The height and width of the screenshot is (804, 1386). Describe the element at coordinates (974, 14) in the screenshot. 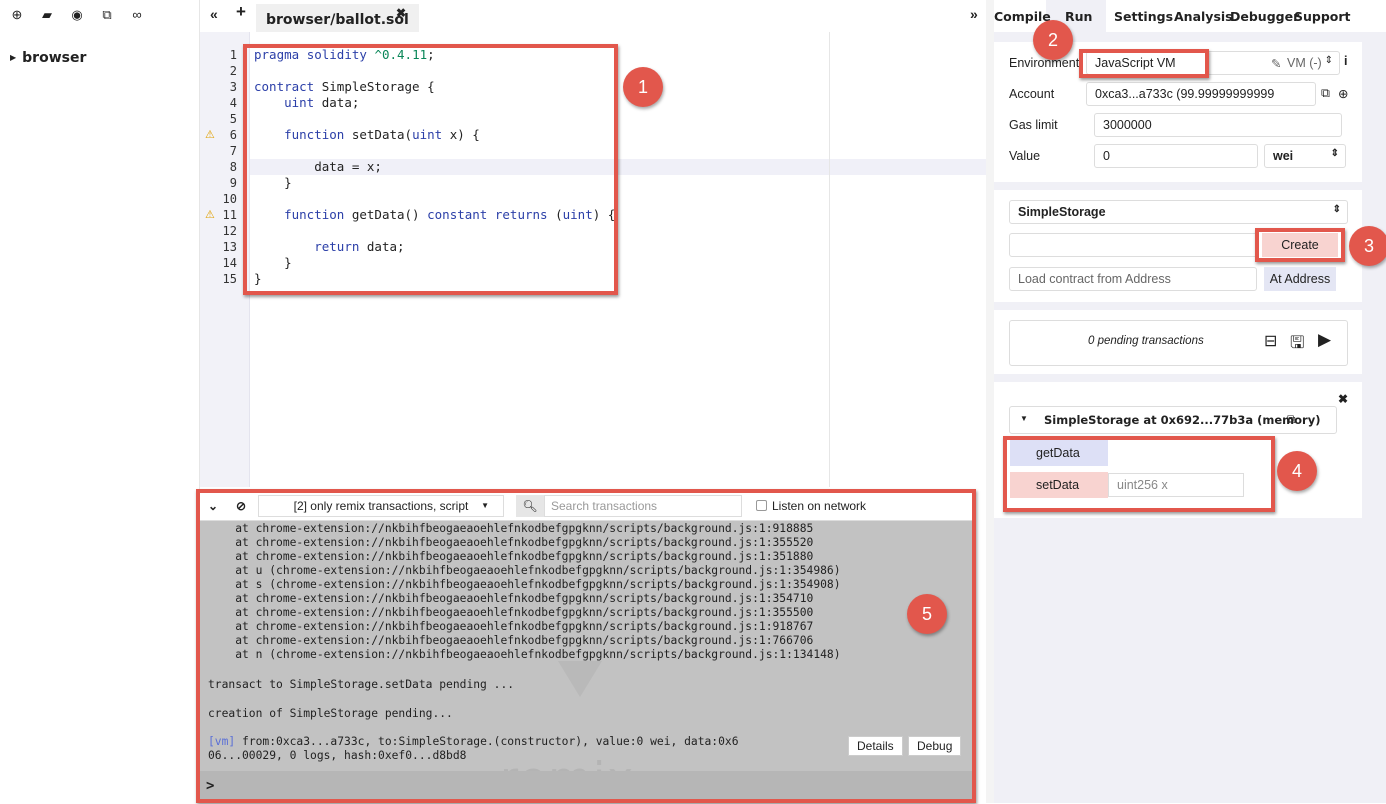

I see `collapse-right-button: »` at that location.